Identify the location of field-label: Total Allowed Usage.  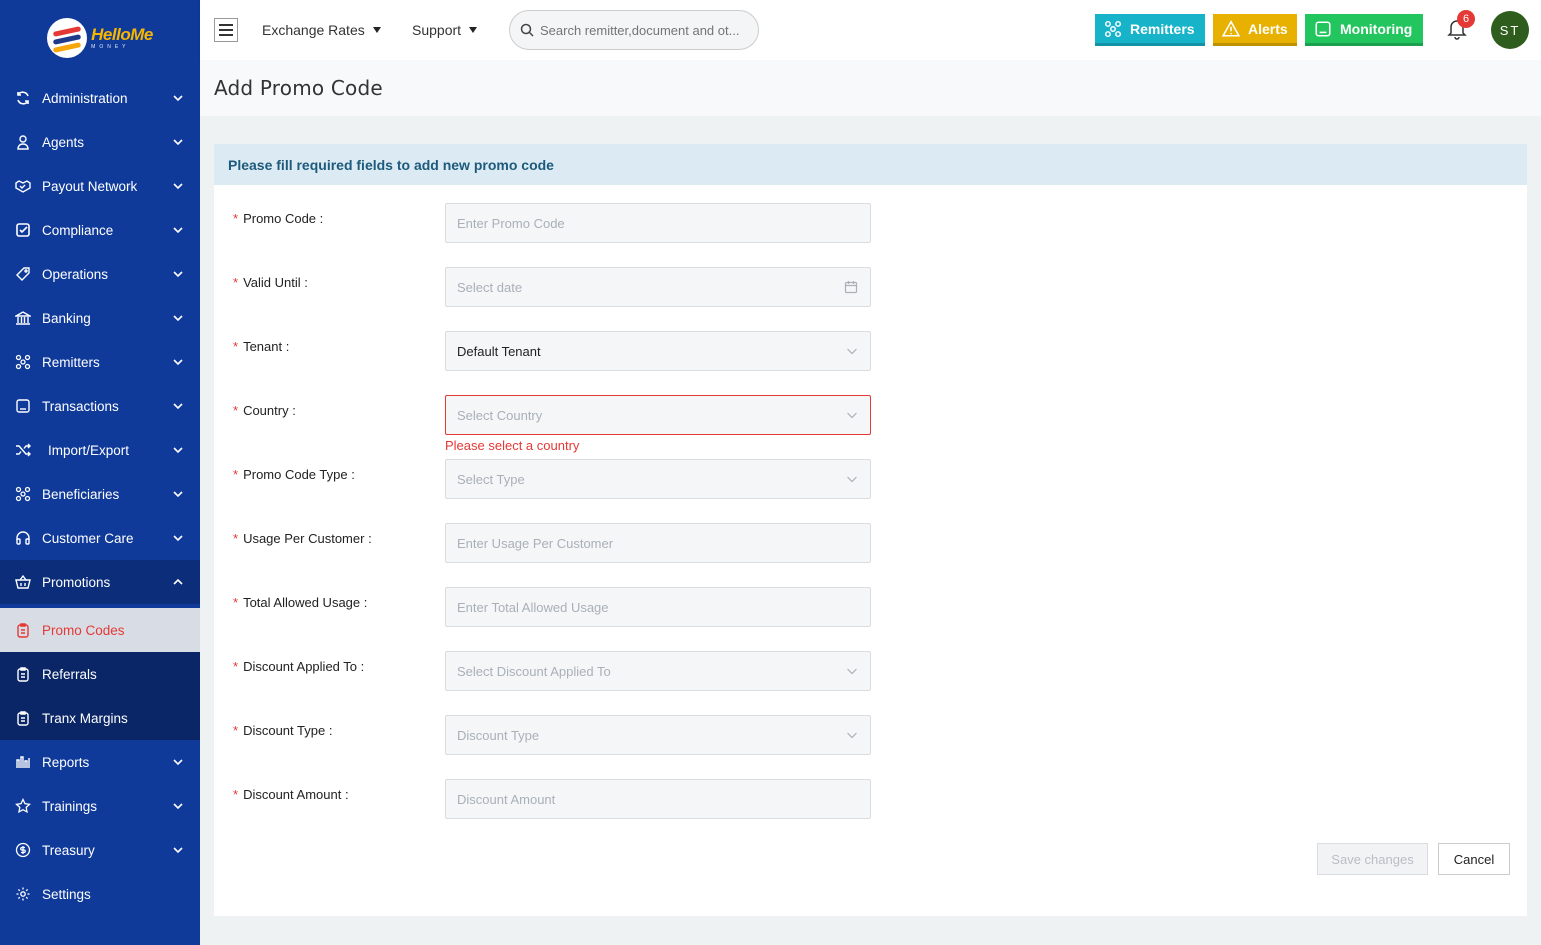
(302, 602).